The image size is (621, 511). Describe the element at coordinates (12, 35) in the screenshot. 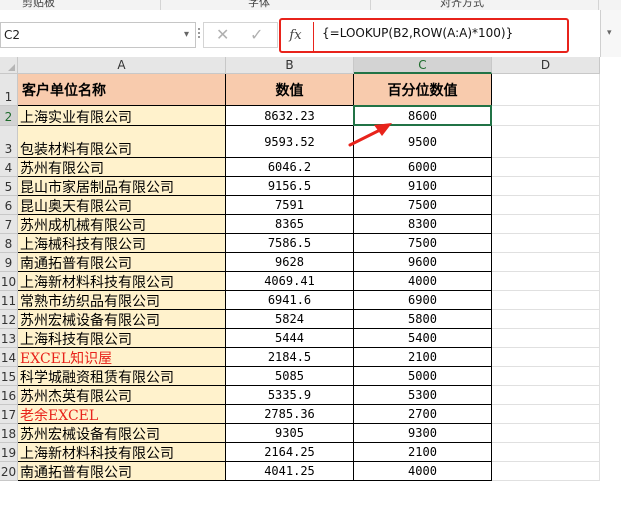

I see `name-box-value: C2` at that location.